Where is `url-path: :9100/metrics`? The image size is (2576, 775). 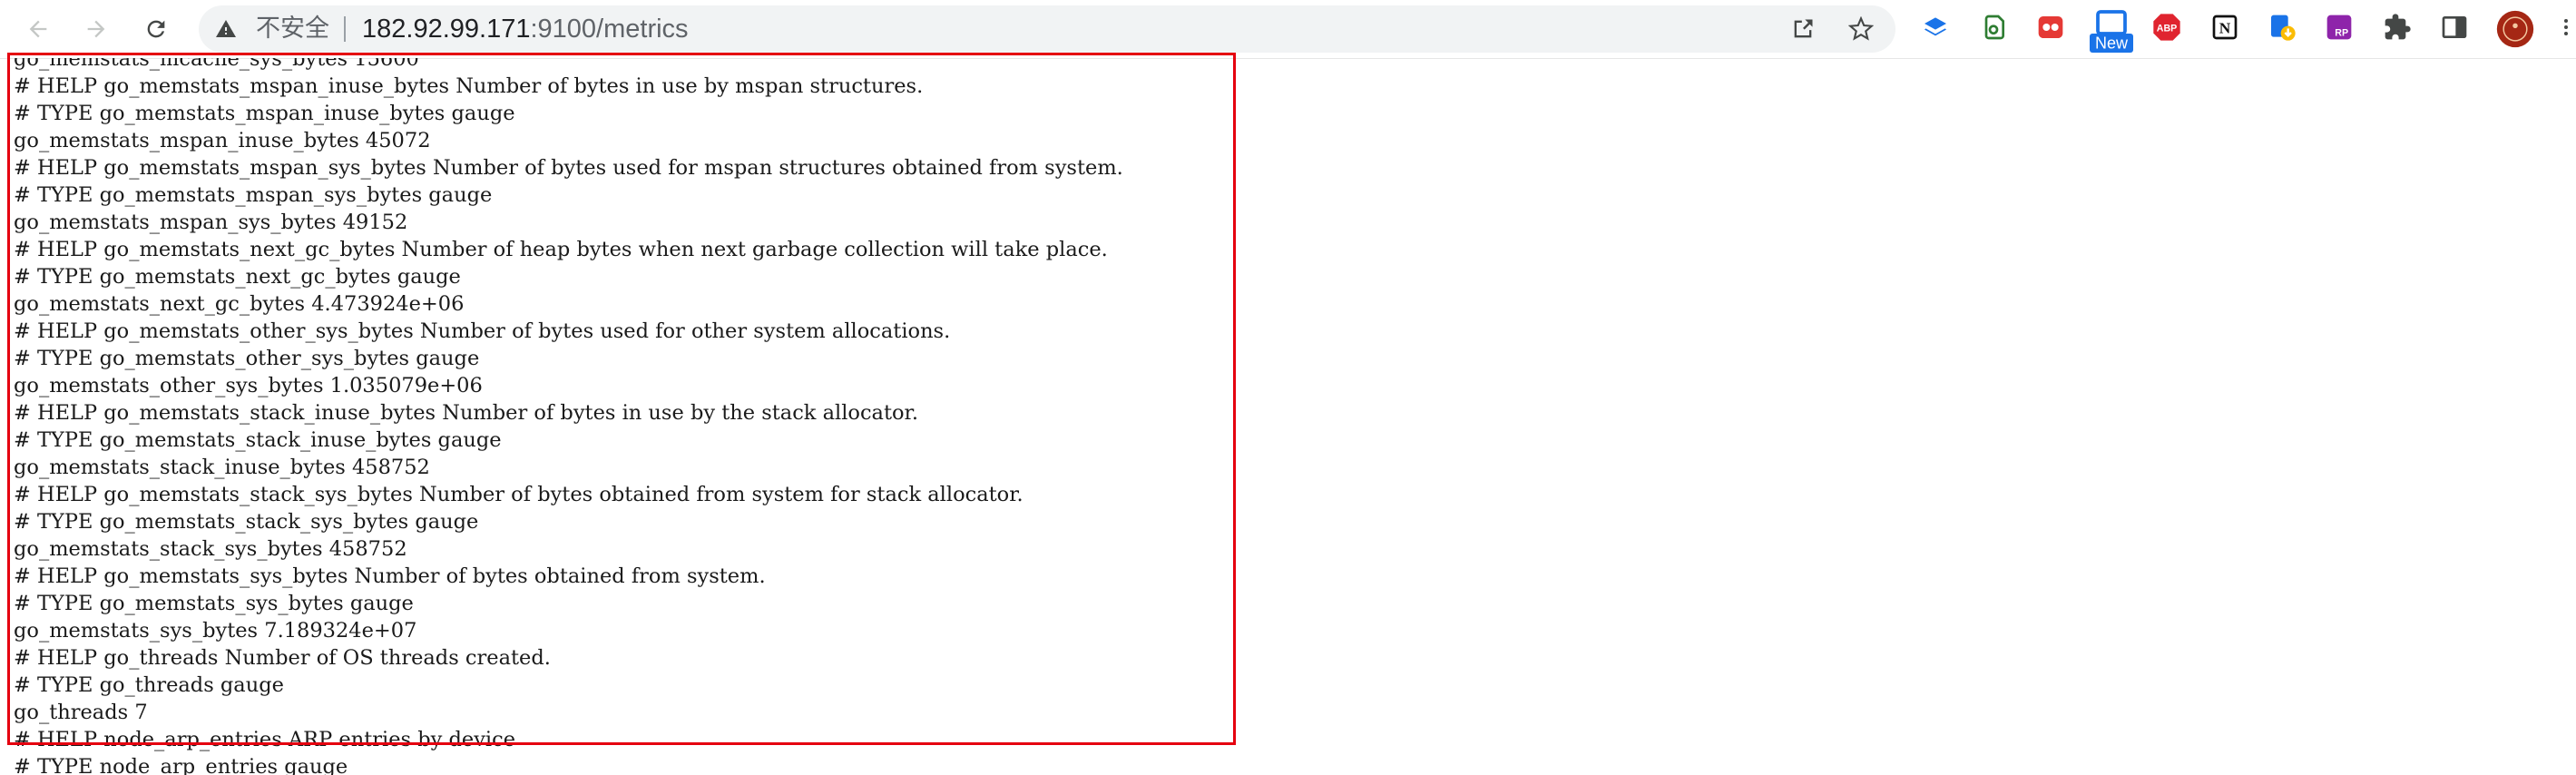
url-path: :9100/metrics is located at coordinates (609, 29).